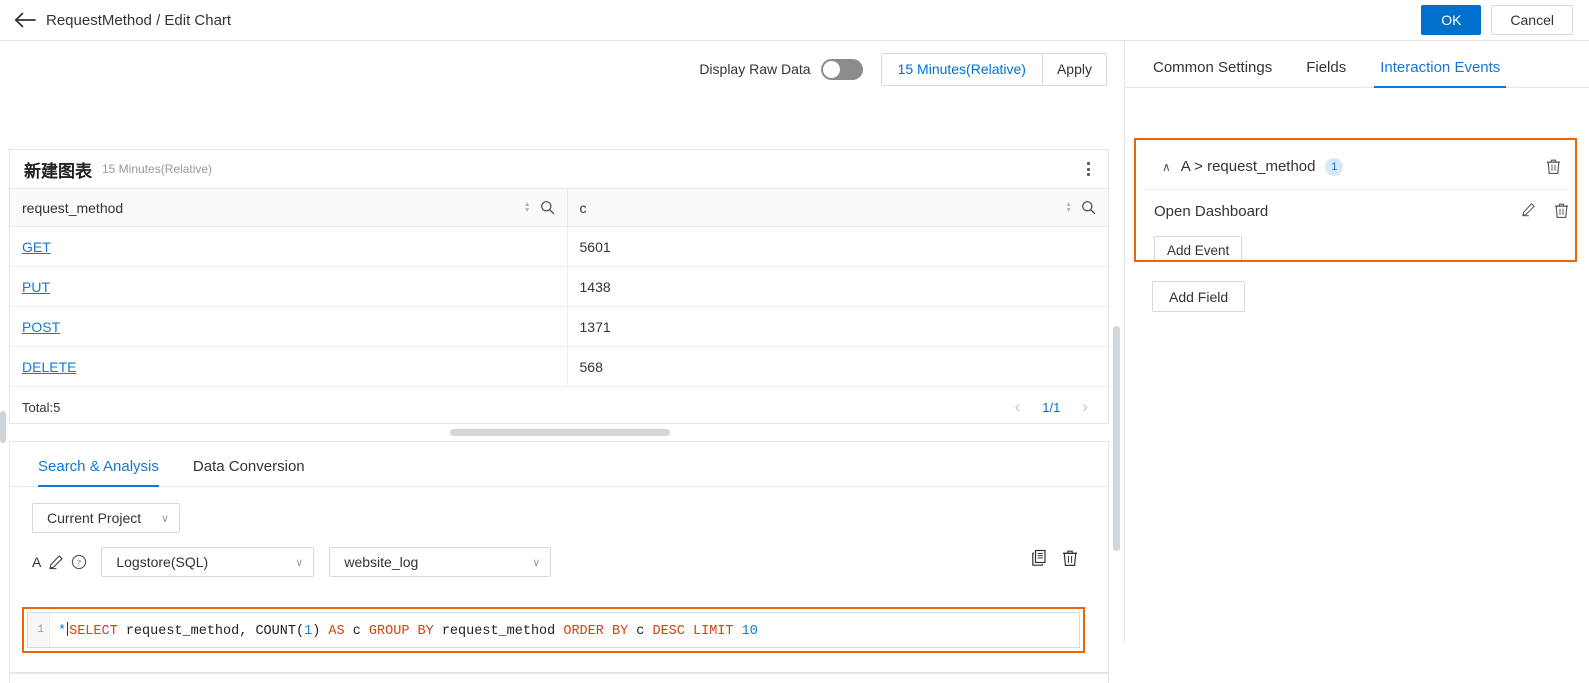  Describe the element at coordinates (755, 69) in the screenshot. I see `display-raw-data-label: Display Raw Data` at that location.